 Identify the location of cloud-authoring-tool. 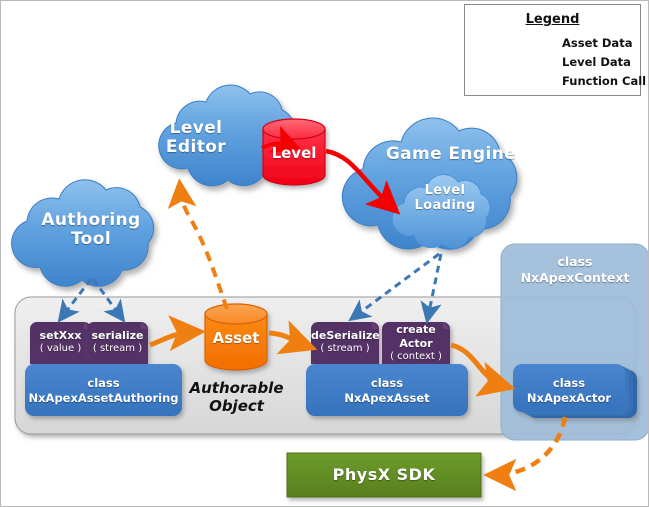
(83, 233).